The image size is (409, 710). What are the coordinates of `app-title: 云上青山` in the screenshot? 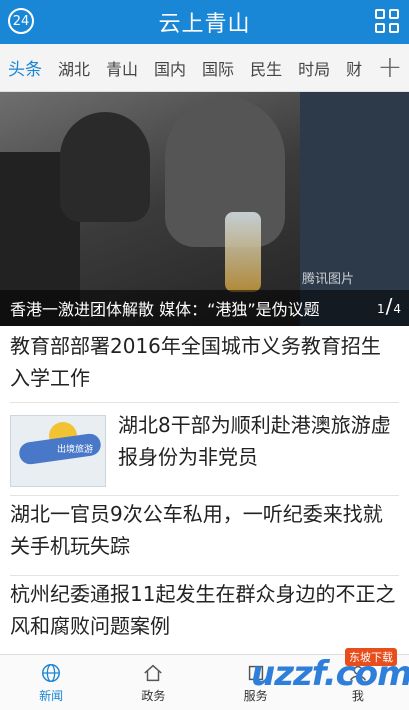 It's located at (204, 24).